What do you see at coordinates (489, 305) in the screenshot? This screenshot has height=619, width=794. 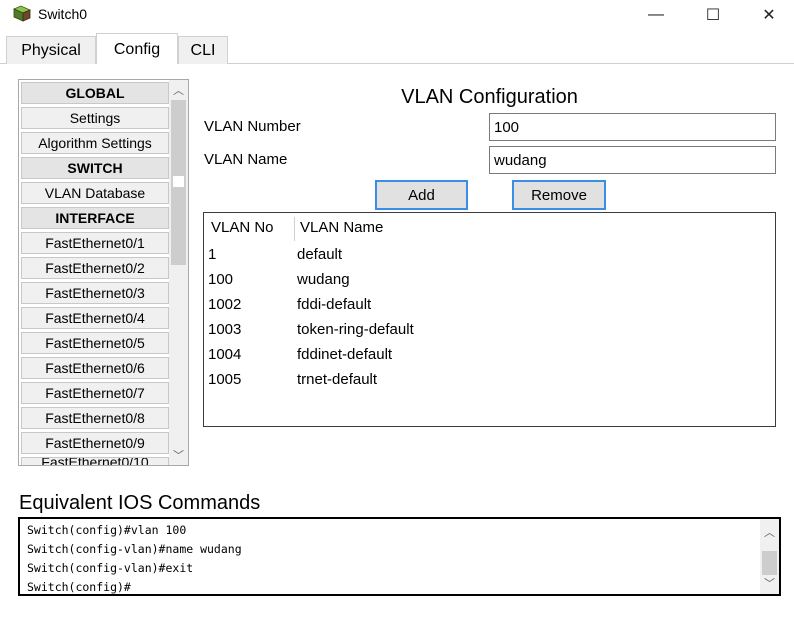 I see `table-row: 1002 fddi-default` at bounding box center [489, 305].